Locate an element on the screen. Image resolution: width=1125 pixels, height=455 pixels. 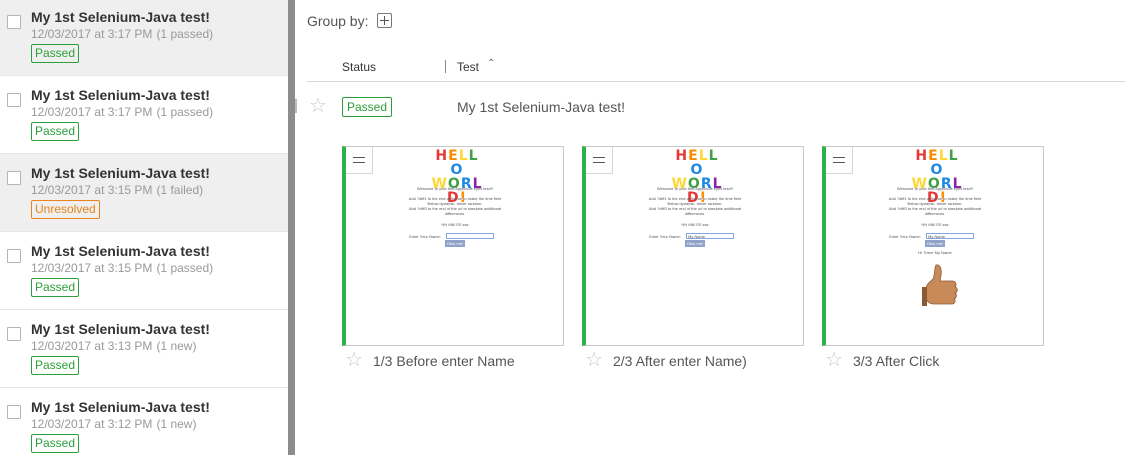
snapshot-greeting: Hi There My Name is located at coordinates (935, 252).